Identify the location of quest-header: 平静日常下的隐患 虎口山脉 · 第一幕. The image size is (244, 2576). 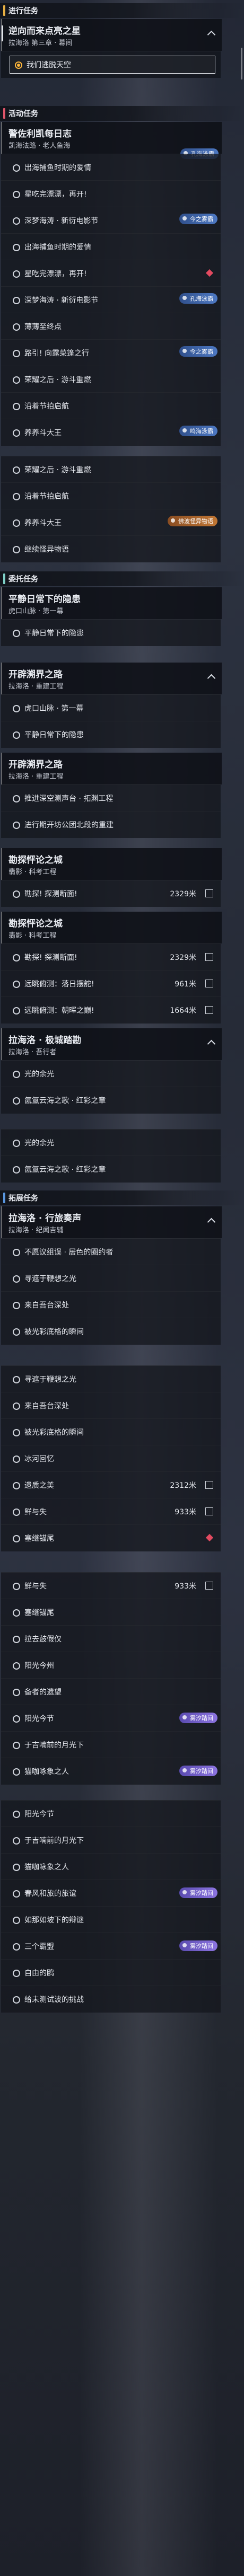
(112, 603).